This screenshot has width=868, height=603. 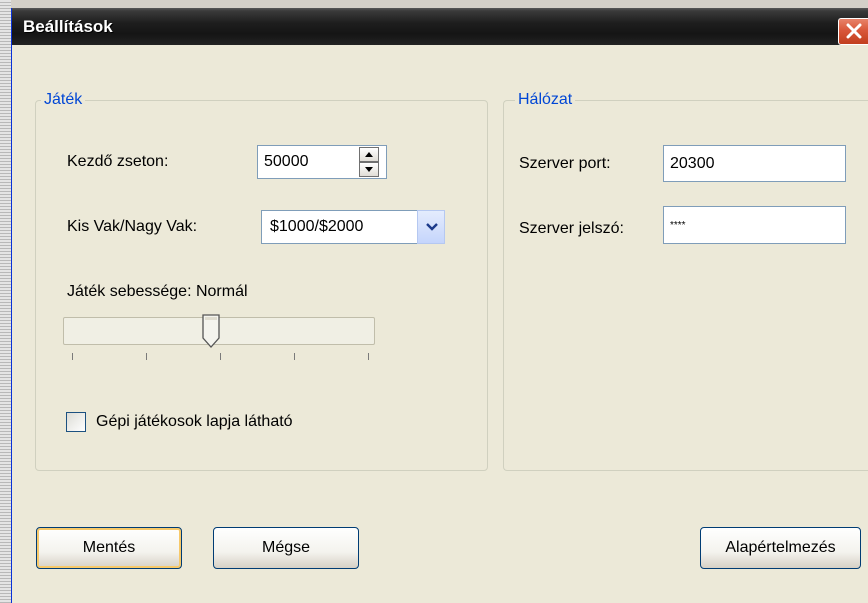 What do you see at coordinates (545, 100) in the screenshot?
I see `network-group-legend: Hálózat` at bounding box center [545, 100].